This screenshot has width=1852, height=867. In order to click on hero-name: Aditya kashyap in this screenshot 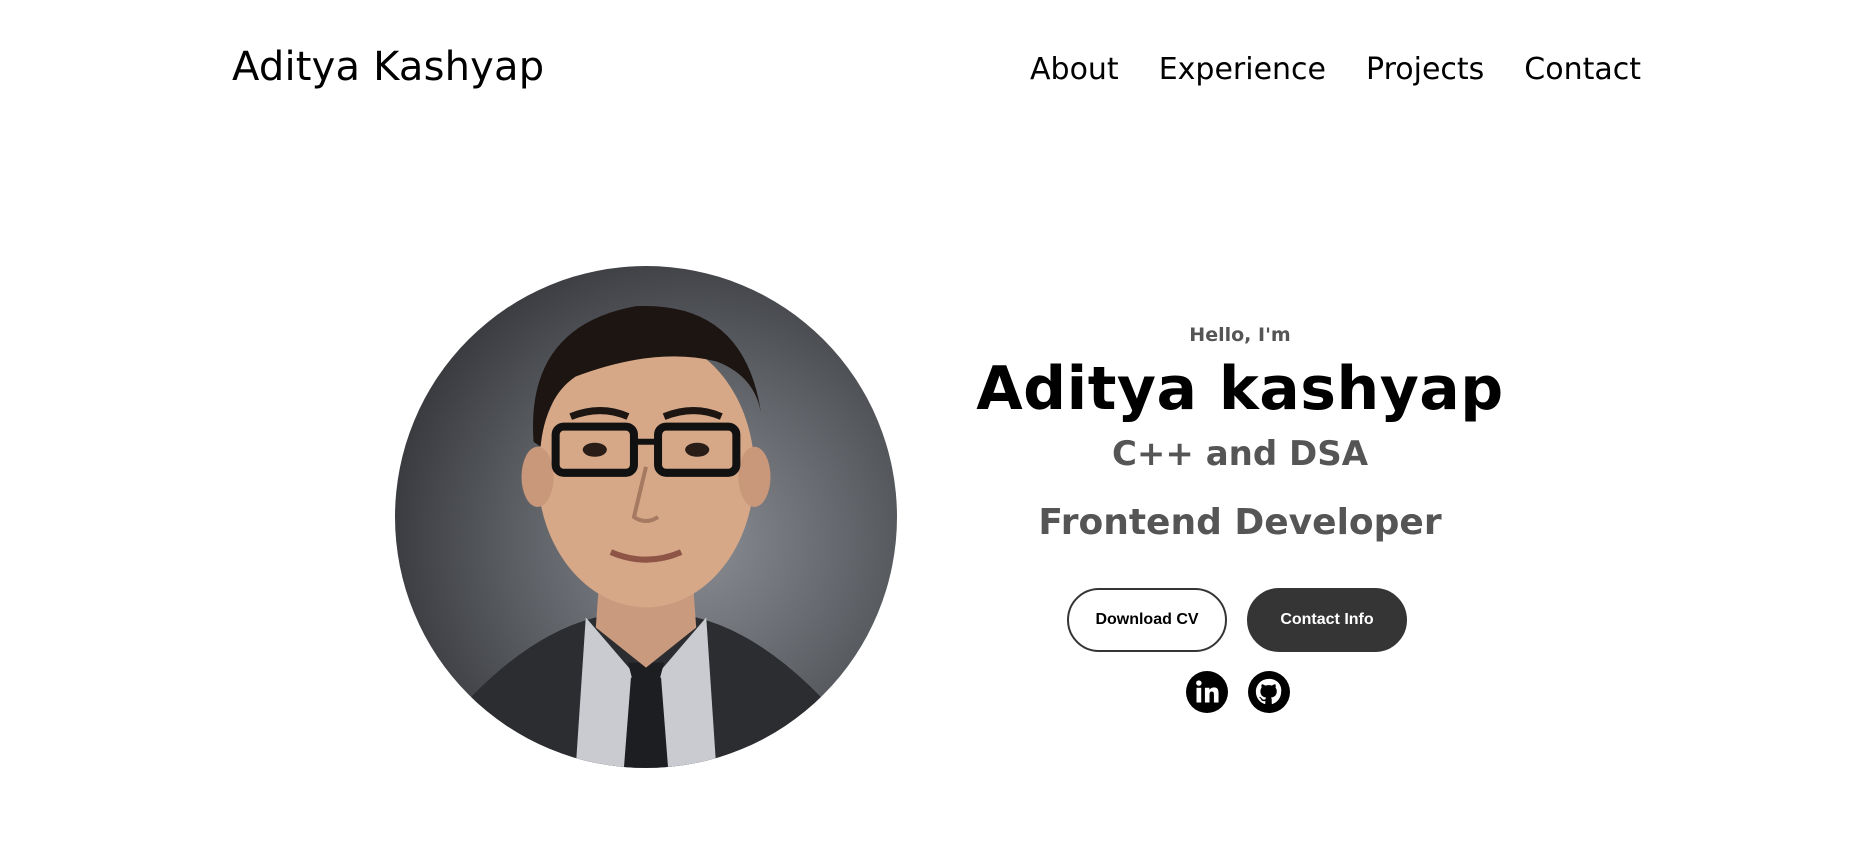, I will do `click(1240, 389)`.